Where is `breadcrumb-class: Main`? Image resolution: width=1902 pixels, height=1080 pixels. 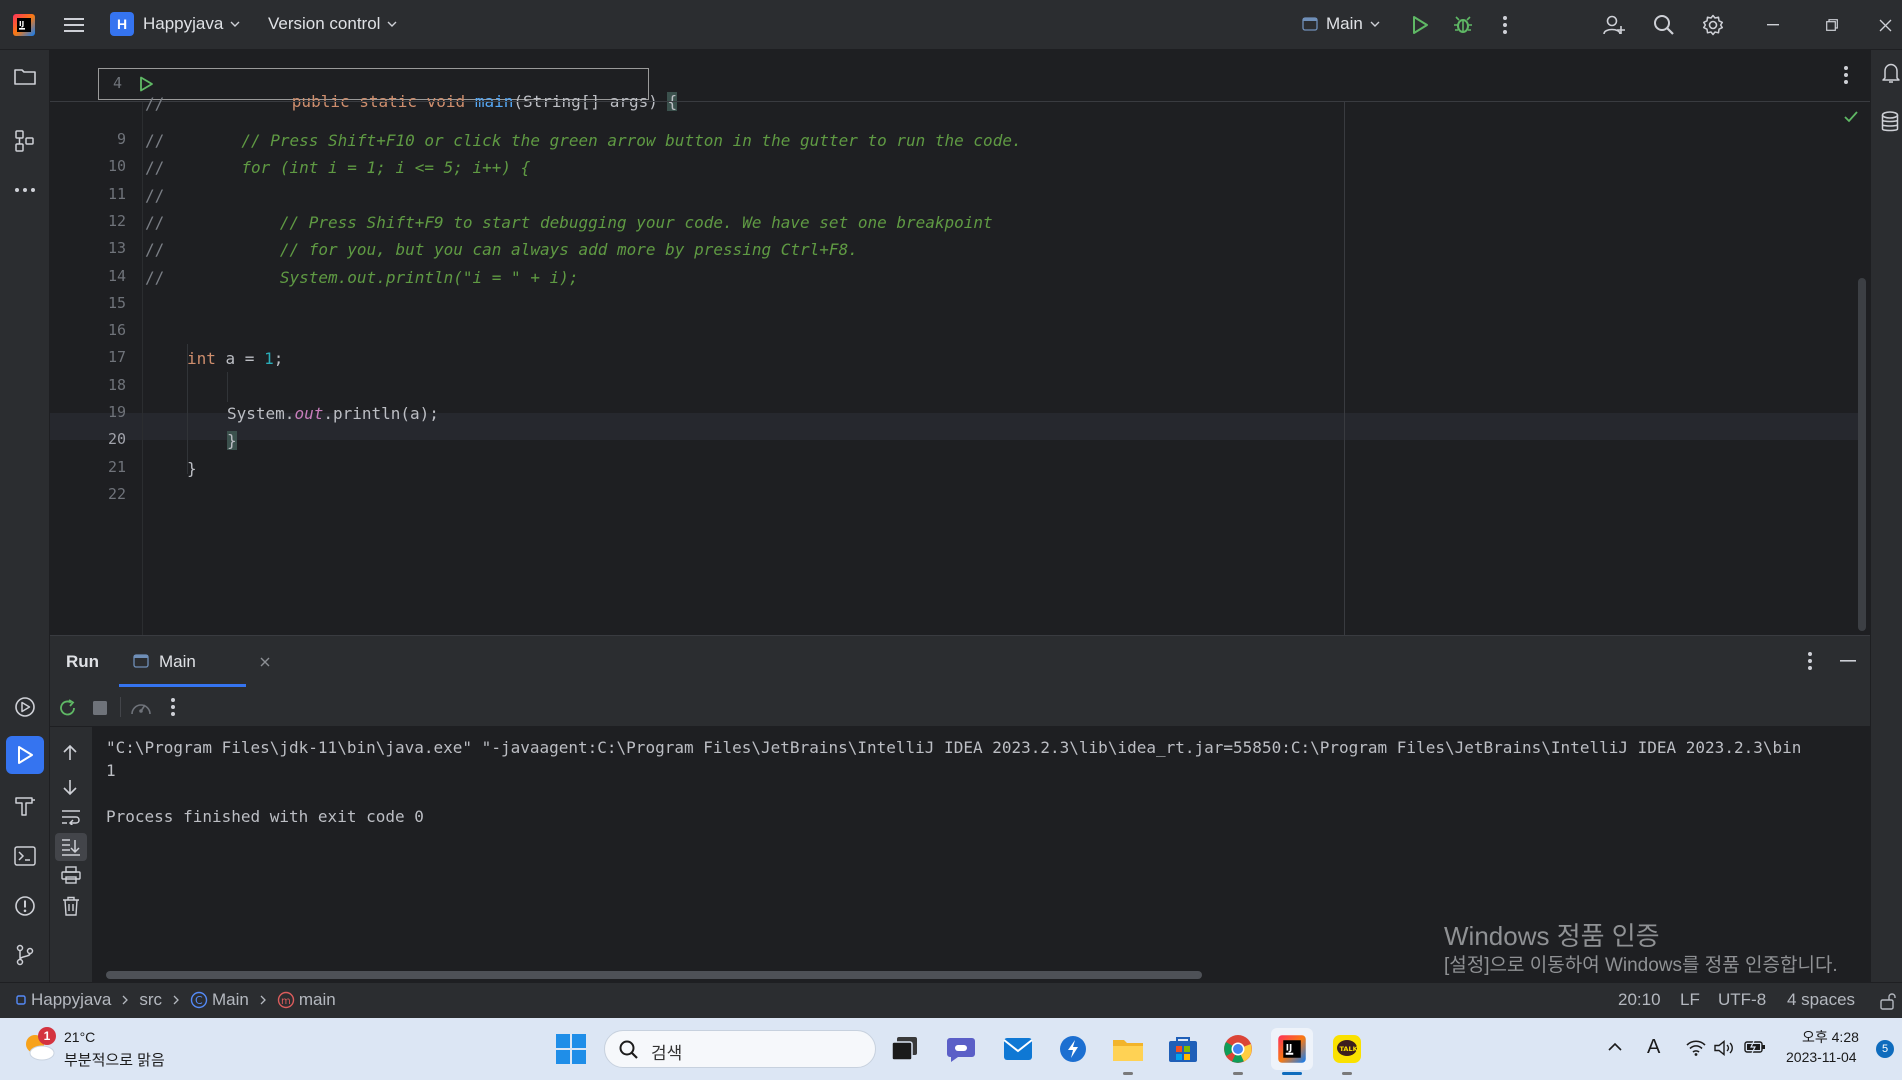
breadcrumb-class: Main is located at coordinates (230, 1000).